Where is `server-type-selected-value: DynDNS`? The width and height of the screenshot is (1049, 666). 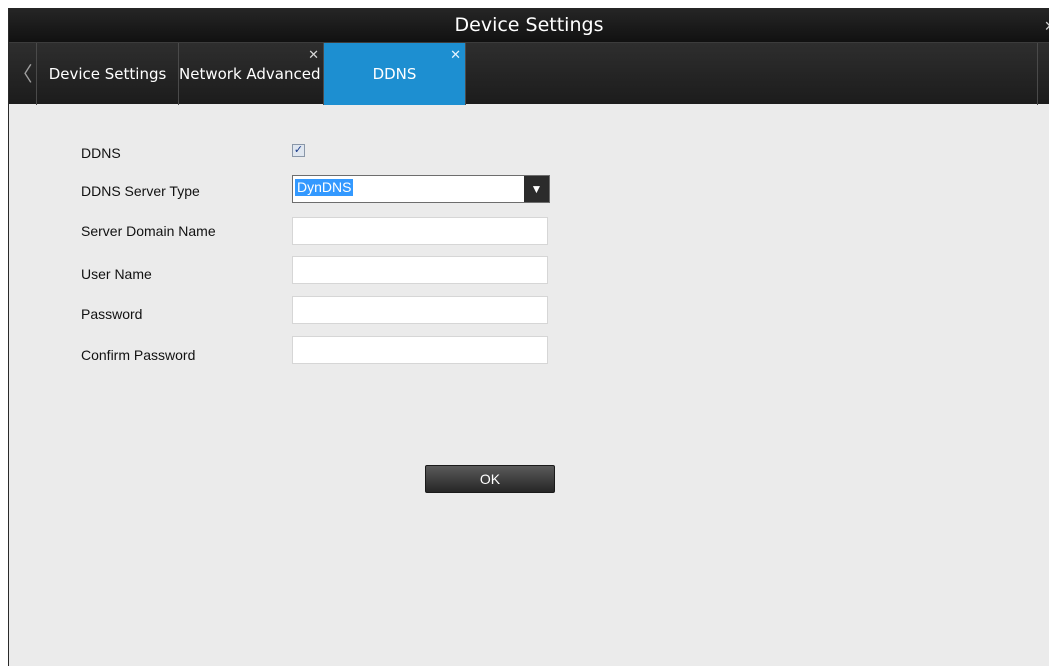 server-type-selected-value: DynDNS is located at coordinates (324, 187).